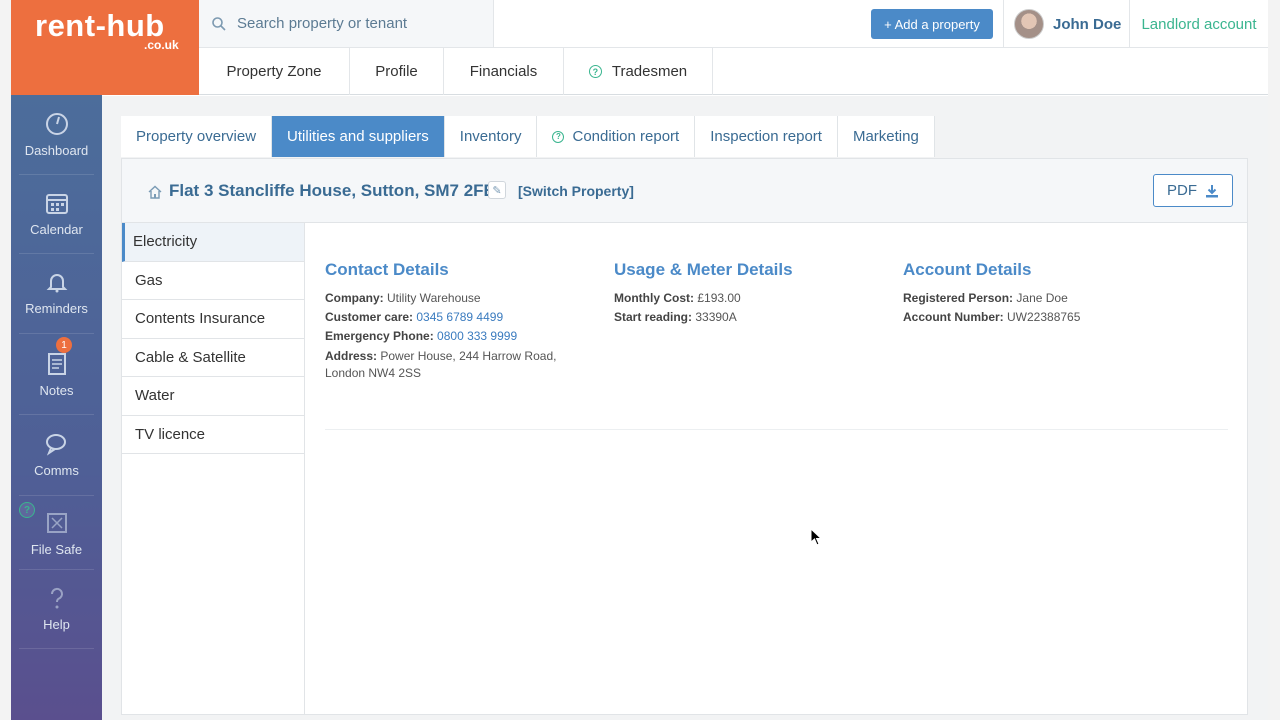 The height and width of the screenshot is (720, 1280). Describe the element at coordinates (387, 269) in the screenshot. I see `contact-heading: Contact Details` at that location.